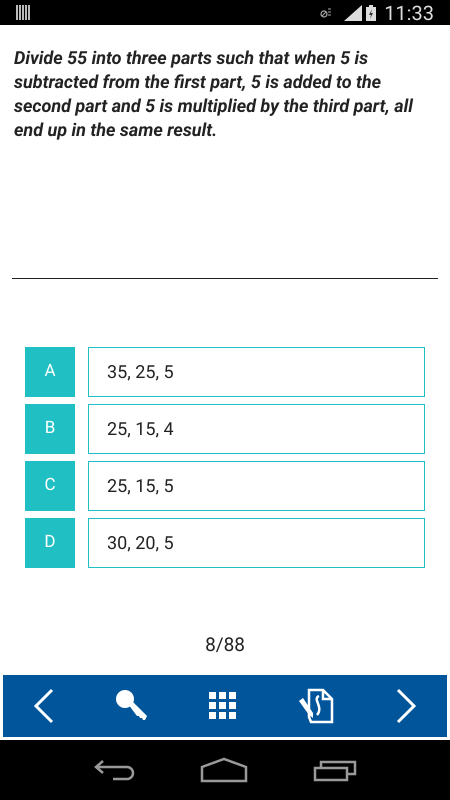 Image resolution: width=450 pixels, height=800 pixels. What do you see at coordinates (326, 12) in the screenshot?
I see `data-icon` at bounding box center [326, 12].